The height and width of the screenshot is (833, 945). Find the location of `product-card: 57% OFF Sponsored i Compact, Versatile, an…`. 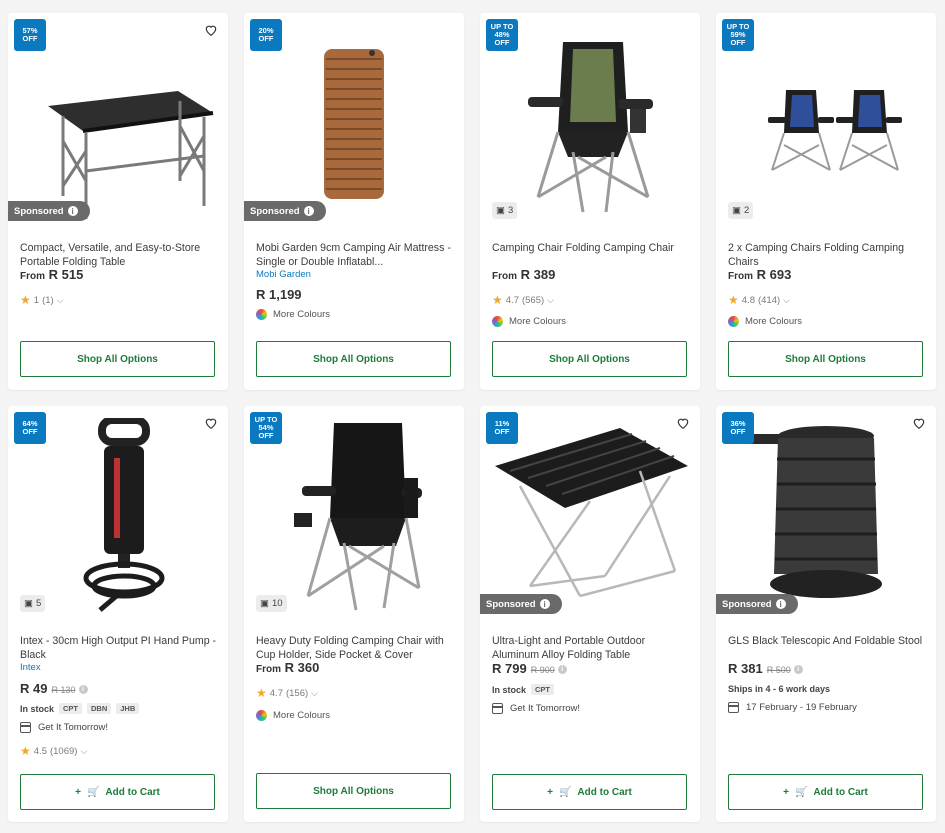

product-card: 57% OFF Sponsored i Compact, Versatile, an… is located at coordinates (118, 201).